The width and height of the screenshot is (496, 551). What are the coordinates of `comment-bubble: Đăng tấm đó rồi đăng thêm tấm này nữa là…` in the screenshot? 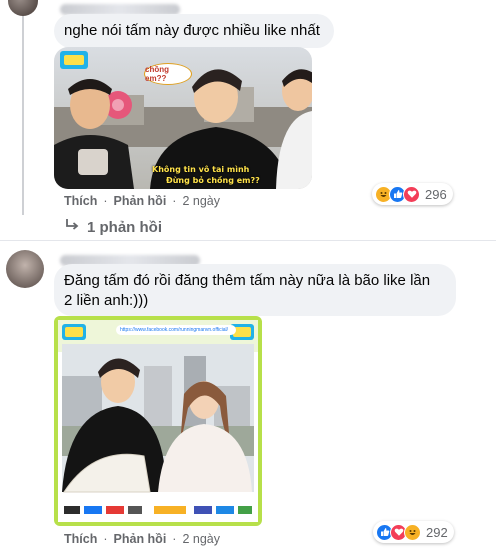 It's located at (255, 290).